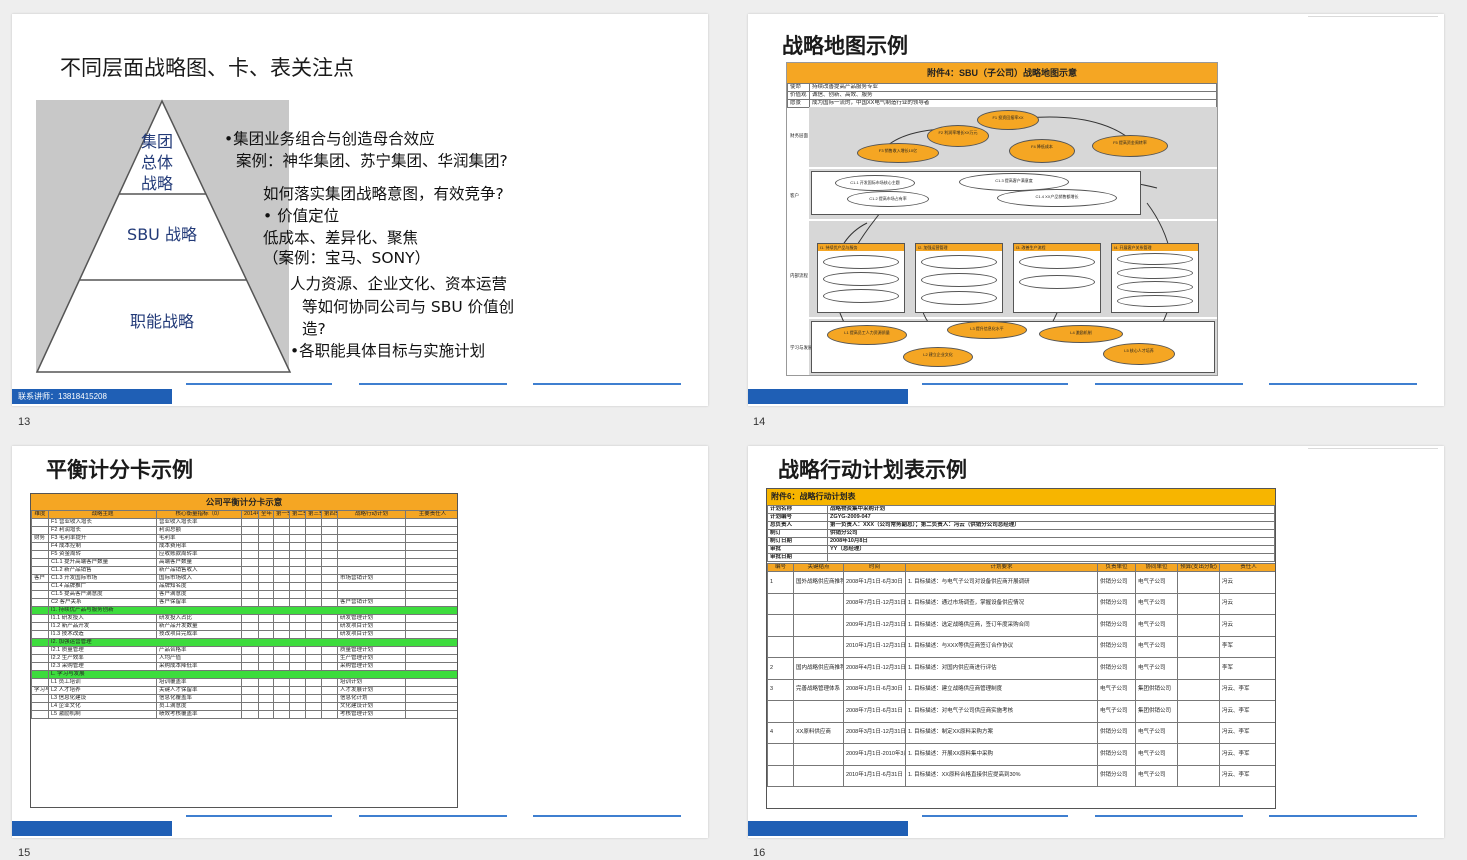 The height and width of the screenshot is (860, 1467). Describe the element at coordinates (244, 546) in the screenshot. I see `table-row: F4 成本控制 成本费用率` at that location.